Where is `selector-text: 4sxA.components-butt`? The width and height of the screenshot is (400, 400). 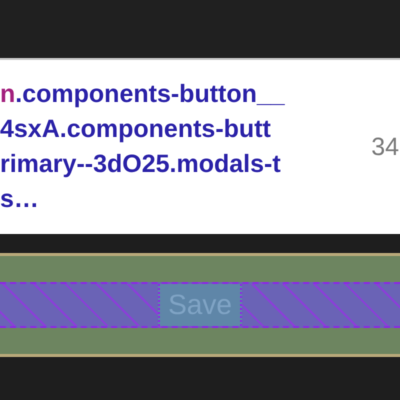 selector-text: 4sxA.components-butt is located at coordinates (135, 129).